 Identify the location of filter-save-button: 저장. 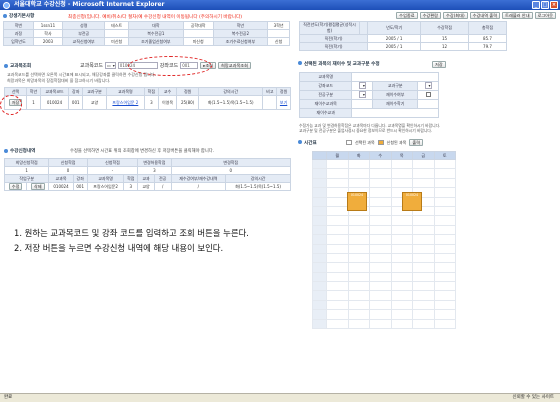
(439, 64).